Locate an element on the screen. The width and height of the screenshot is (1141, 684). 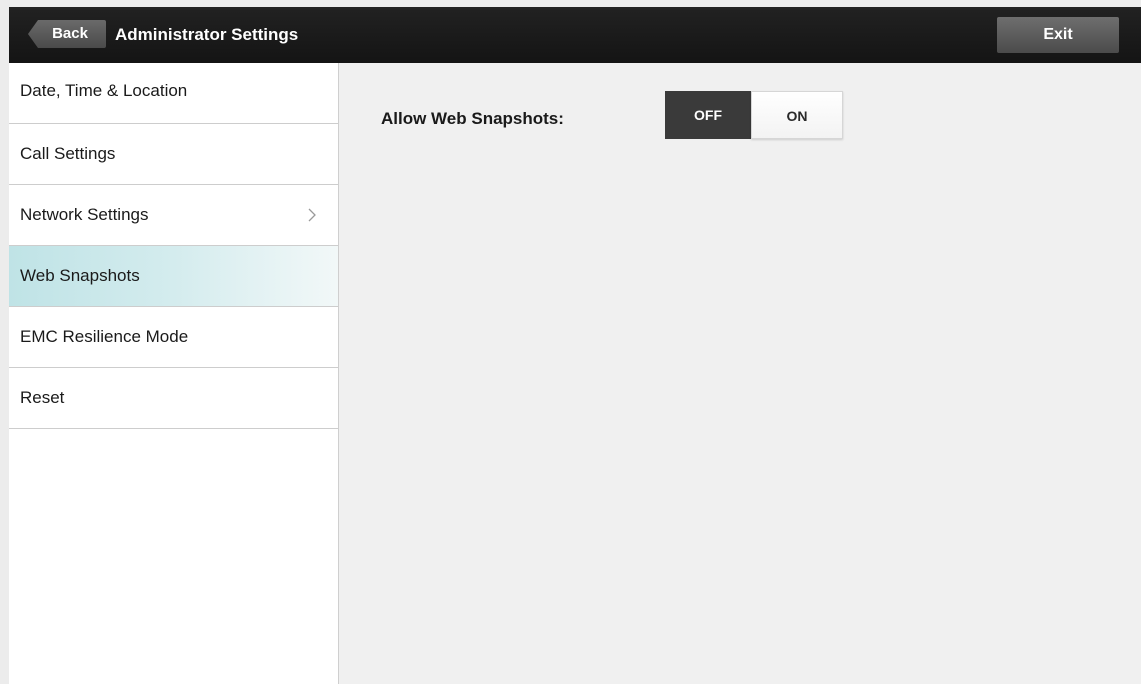
exit-button: Exit is located at coordinates (1058, 35).